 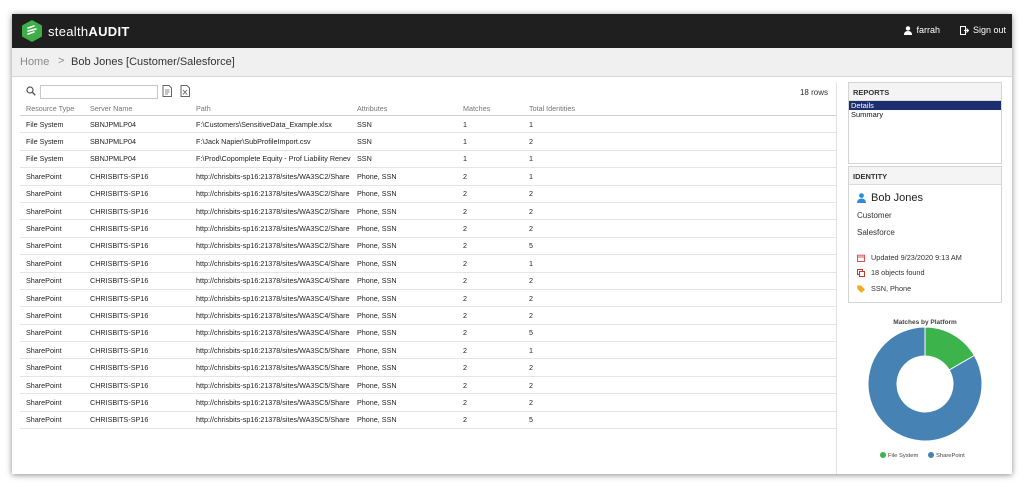 I want to click on legend-swatch-file-system, so click(x=883, y=455).